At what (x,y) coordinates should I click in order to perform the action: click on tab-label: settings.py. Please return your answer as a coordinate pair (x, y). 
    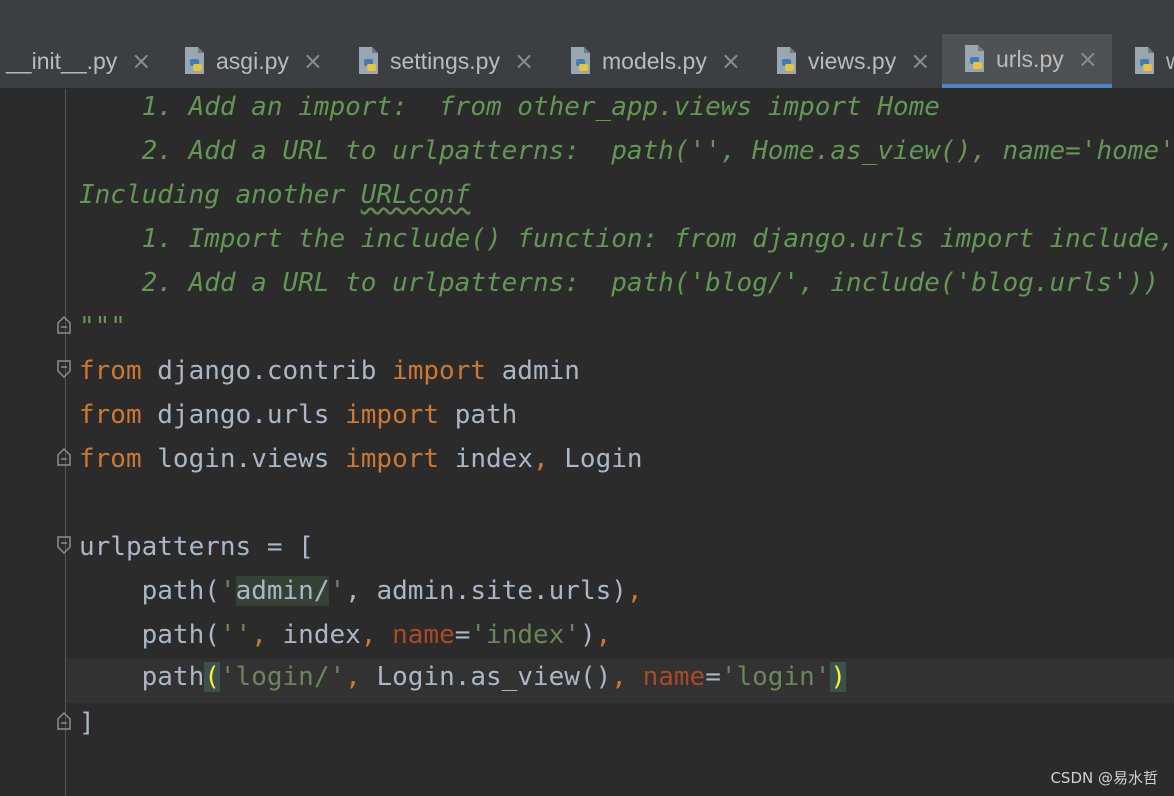
    Looking at the image, I should click on (445, 60).